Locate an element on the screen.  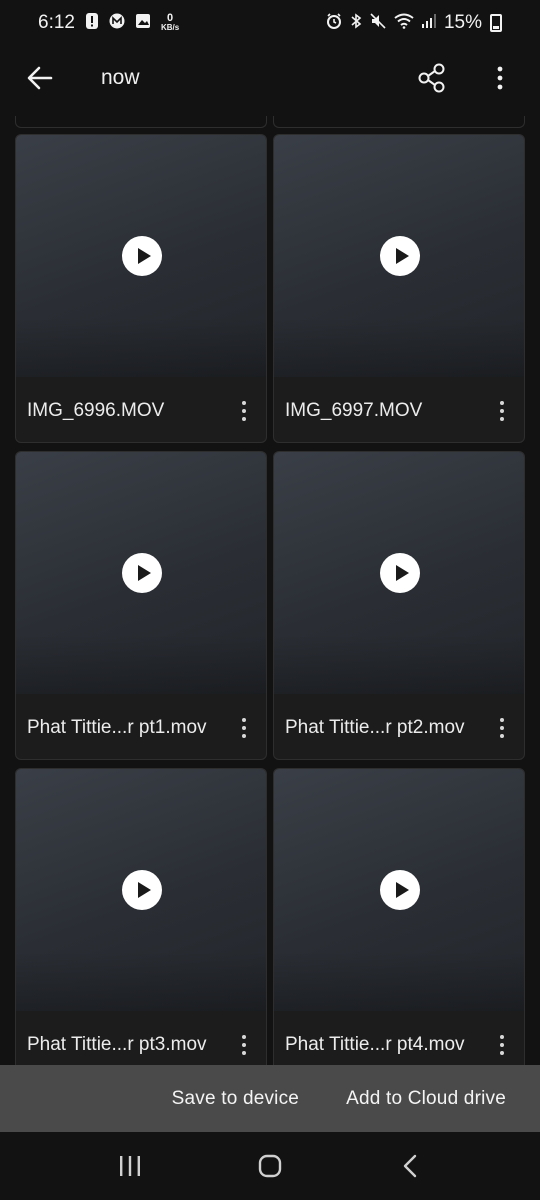
share-icon is located at coordinates (431, 78).